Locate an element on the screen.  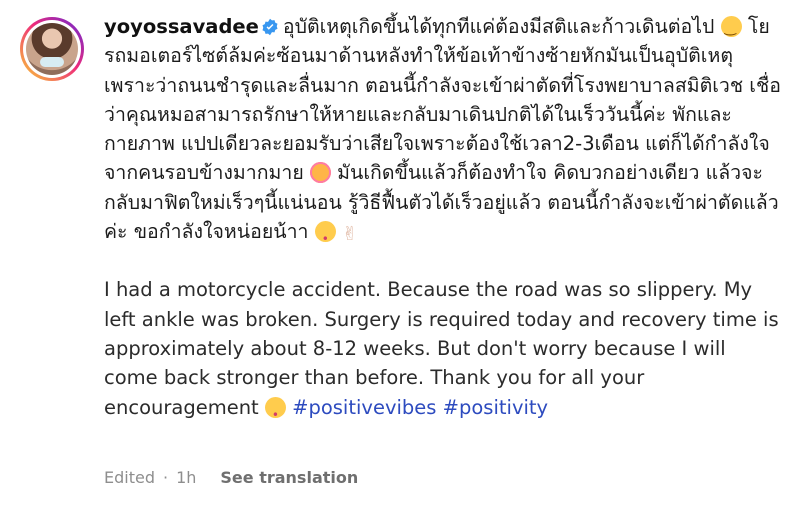
avatar-ring-inner is located at coordinates (52, 49).